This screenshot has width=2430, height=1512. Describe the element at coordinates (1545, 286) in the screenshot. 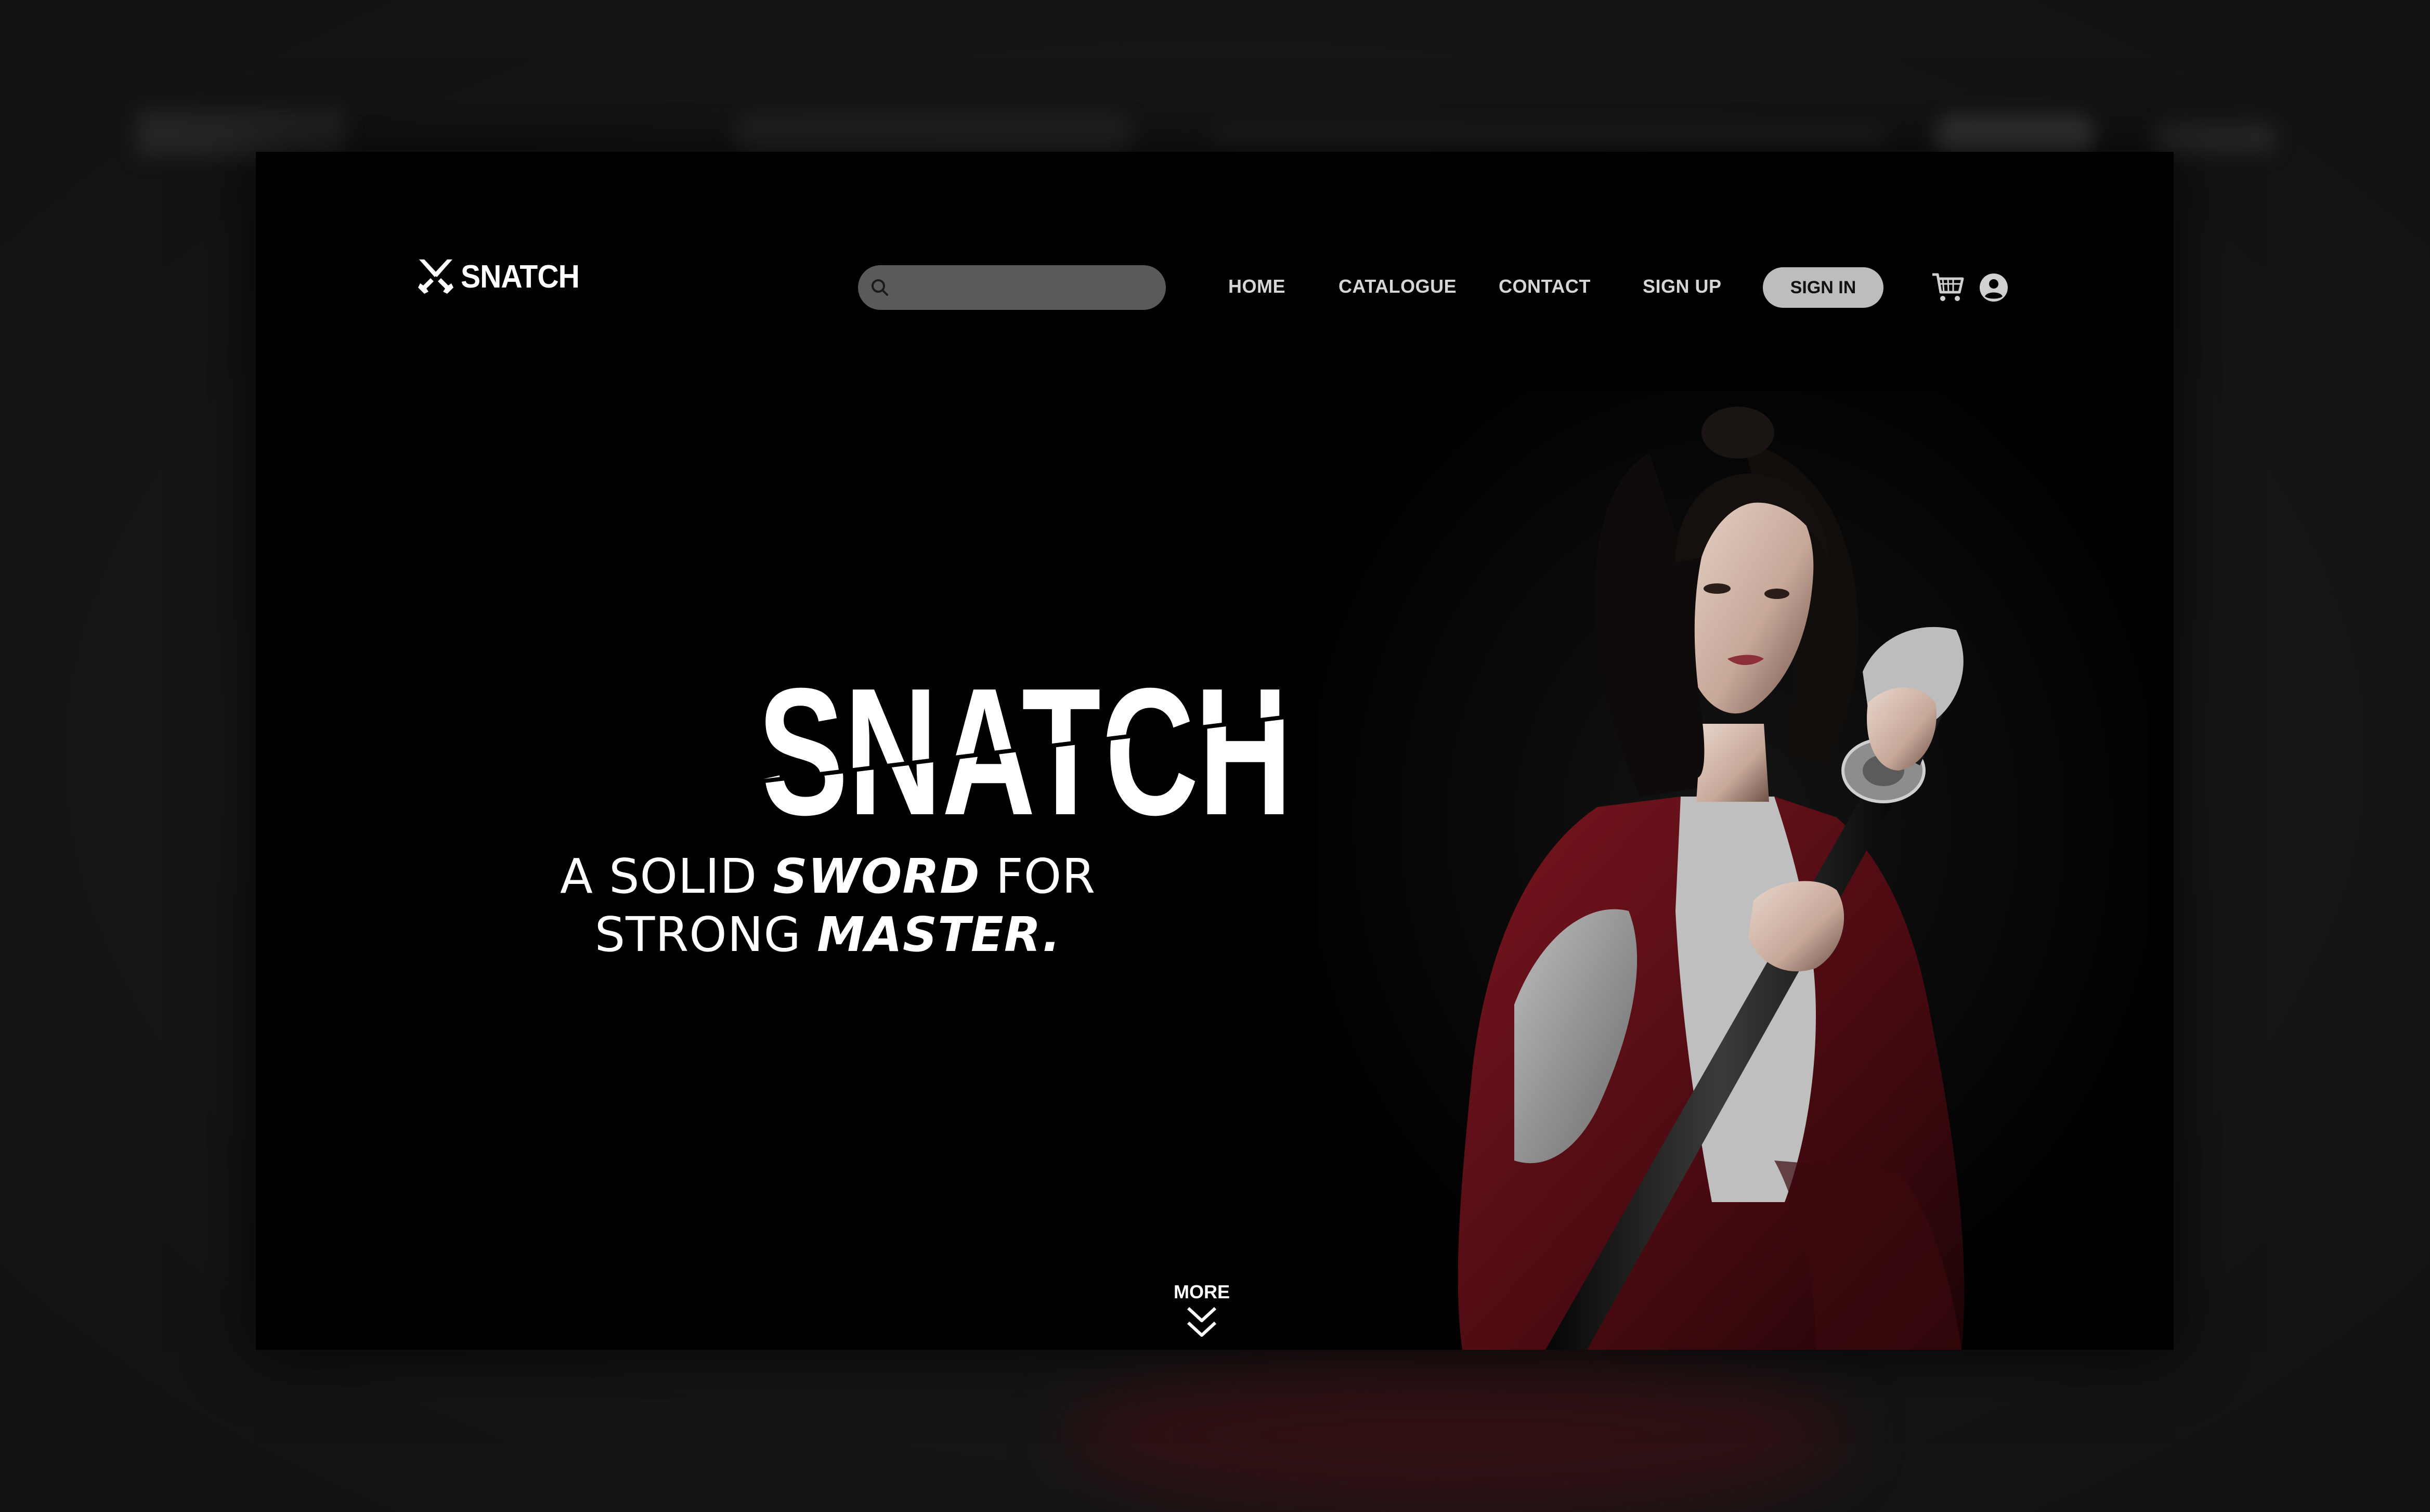

I see `nav-contact: CONTACT` at that location.